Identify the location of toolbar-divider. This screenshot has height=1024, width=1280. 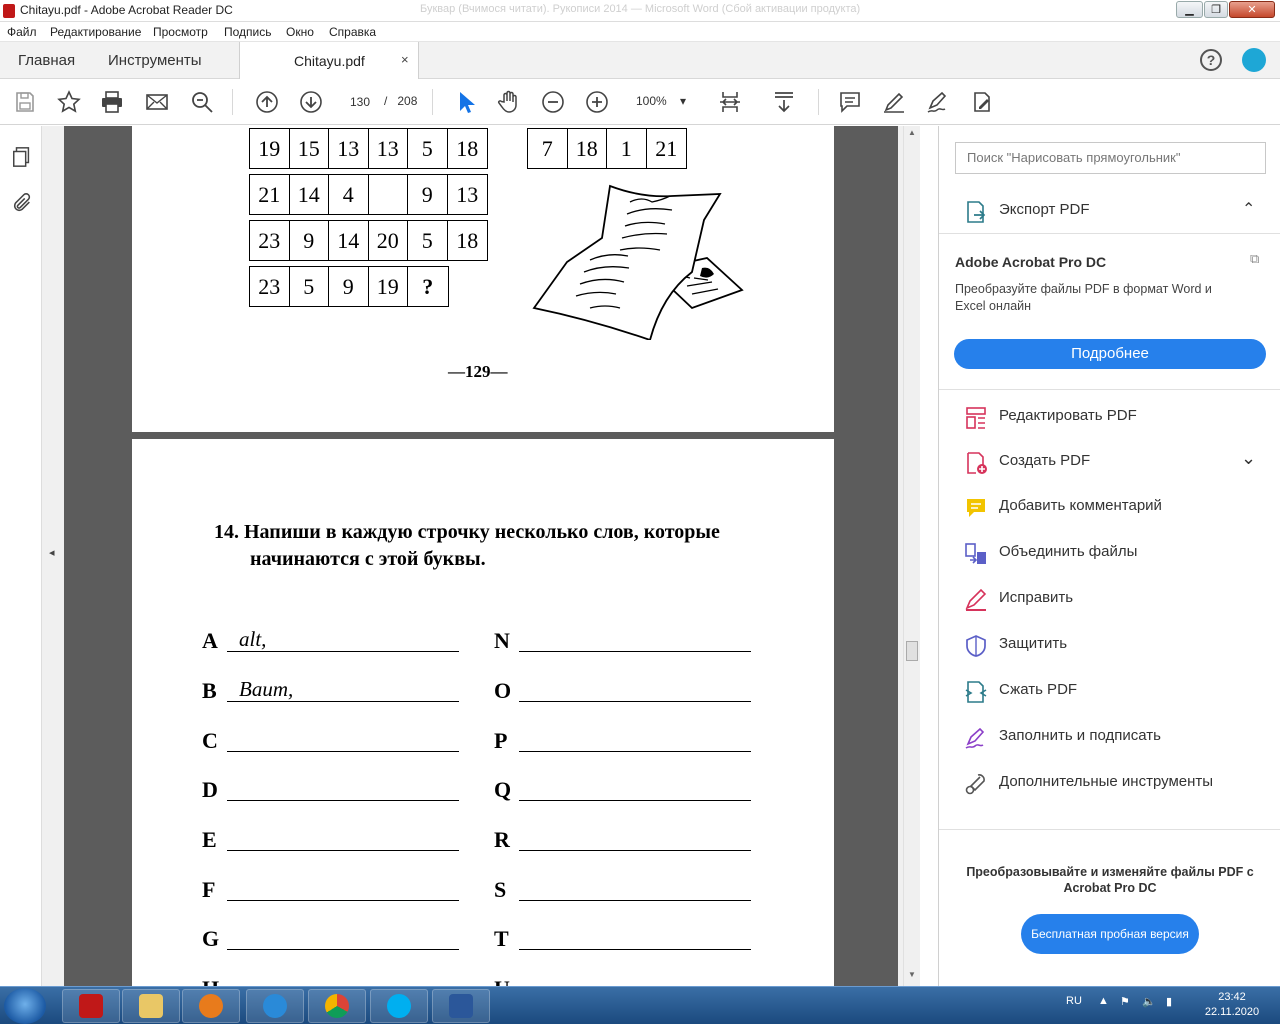
(232, 102).